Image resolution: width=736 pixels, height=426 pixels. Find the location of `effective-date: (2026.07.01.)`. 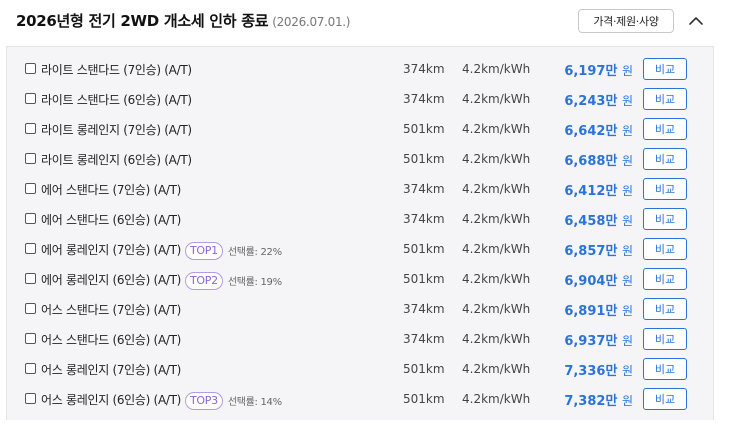

effective-date: (2026.07.01.) is located at coordinates (311, 22).